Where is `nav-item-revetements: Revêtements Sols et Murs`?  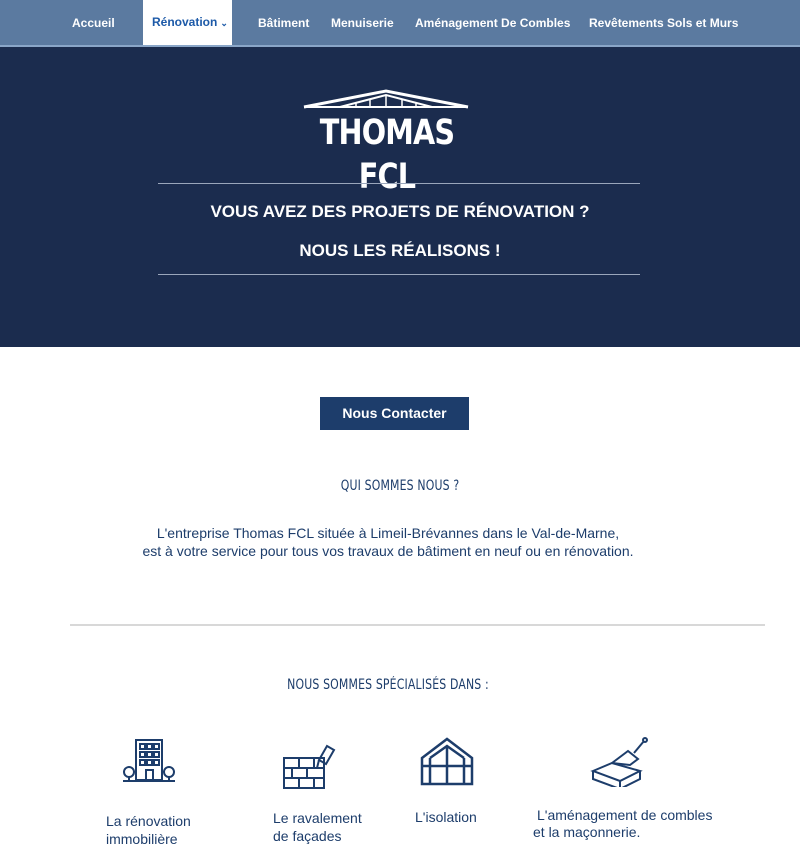
nav-item-revetements: Revêtements Sols et Murs is located at coordinates (663, 23).